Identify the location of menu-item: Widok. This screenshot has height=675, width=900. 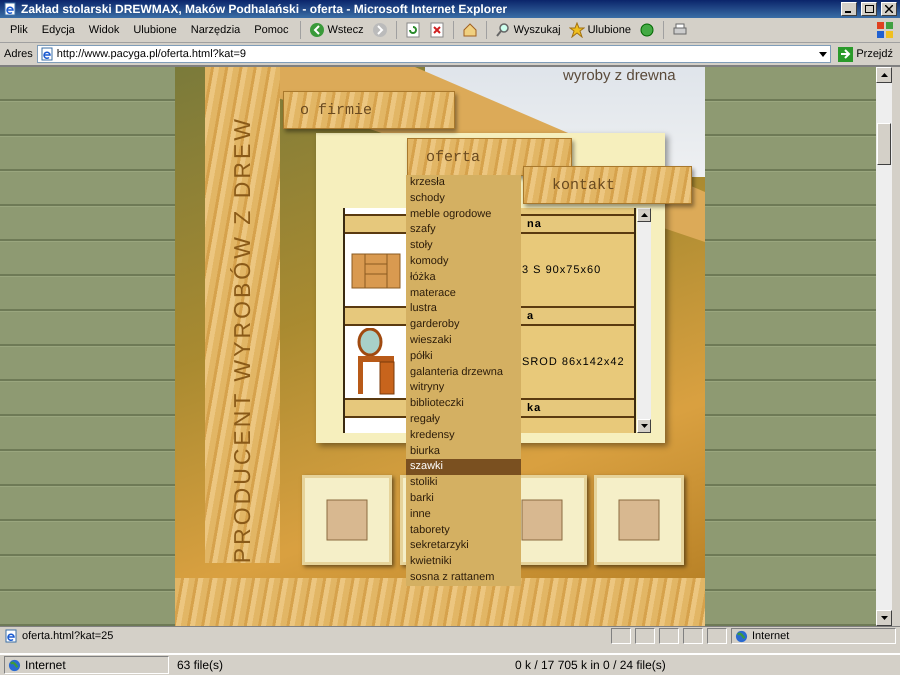
(104, 30).